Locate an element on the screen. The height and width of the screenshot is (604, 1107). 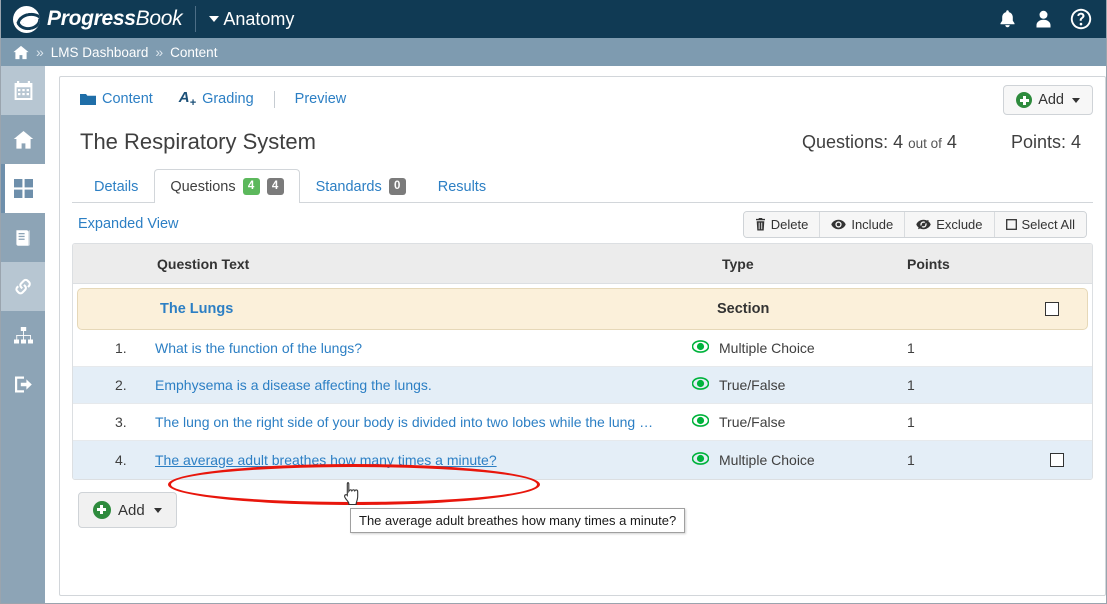
brand-name-secondary: Book is located at coordinates (159, 18).